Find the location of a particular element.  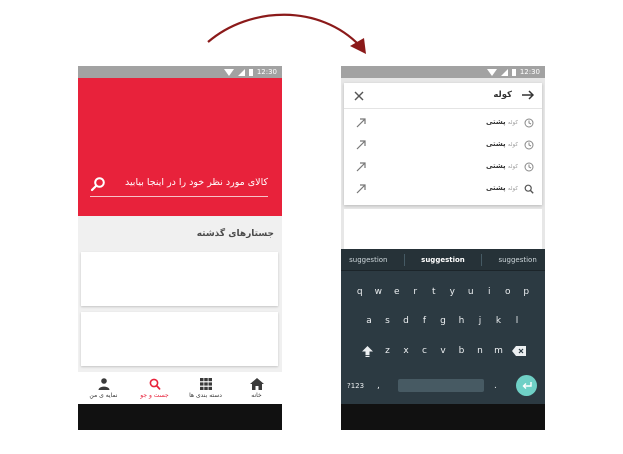

shift-icon is located at coordinates (367, 351).